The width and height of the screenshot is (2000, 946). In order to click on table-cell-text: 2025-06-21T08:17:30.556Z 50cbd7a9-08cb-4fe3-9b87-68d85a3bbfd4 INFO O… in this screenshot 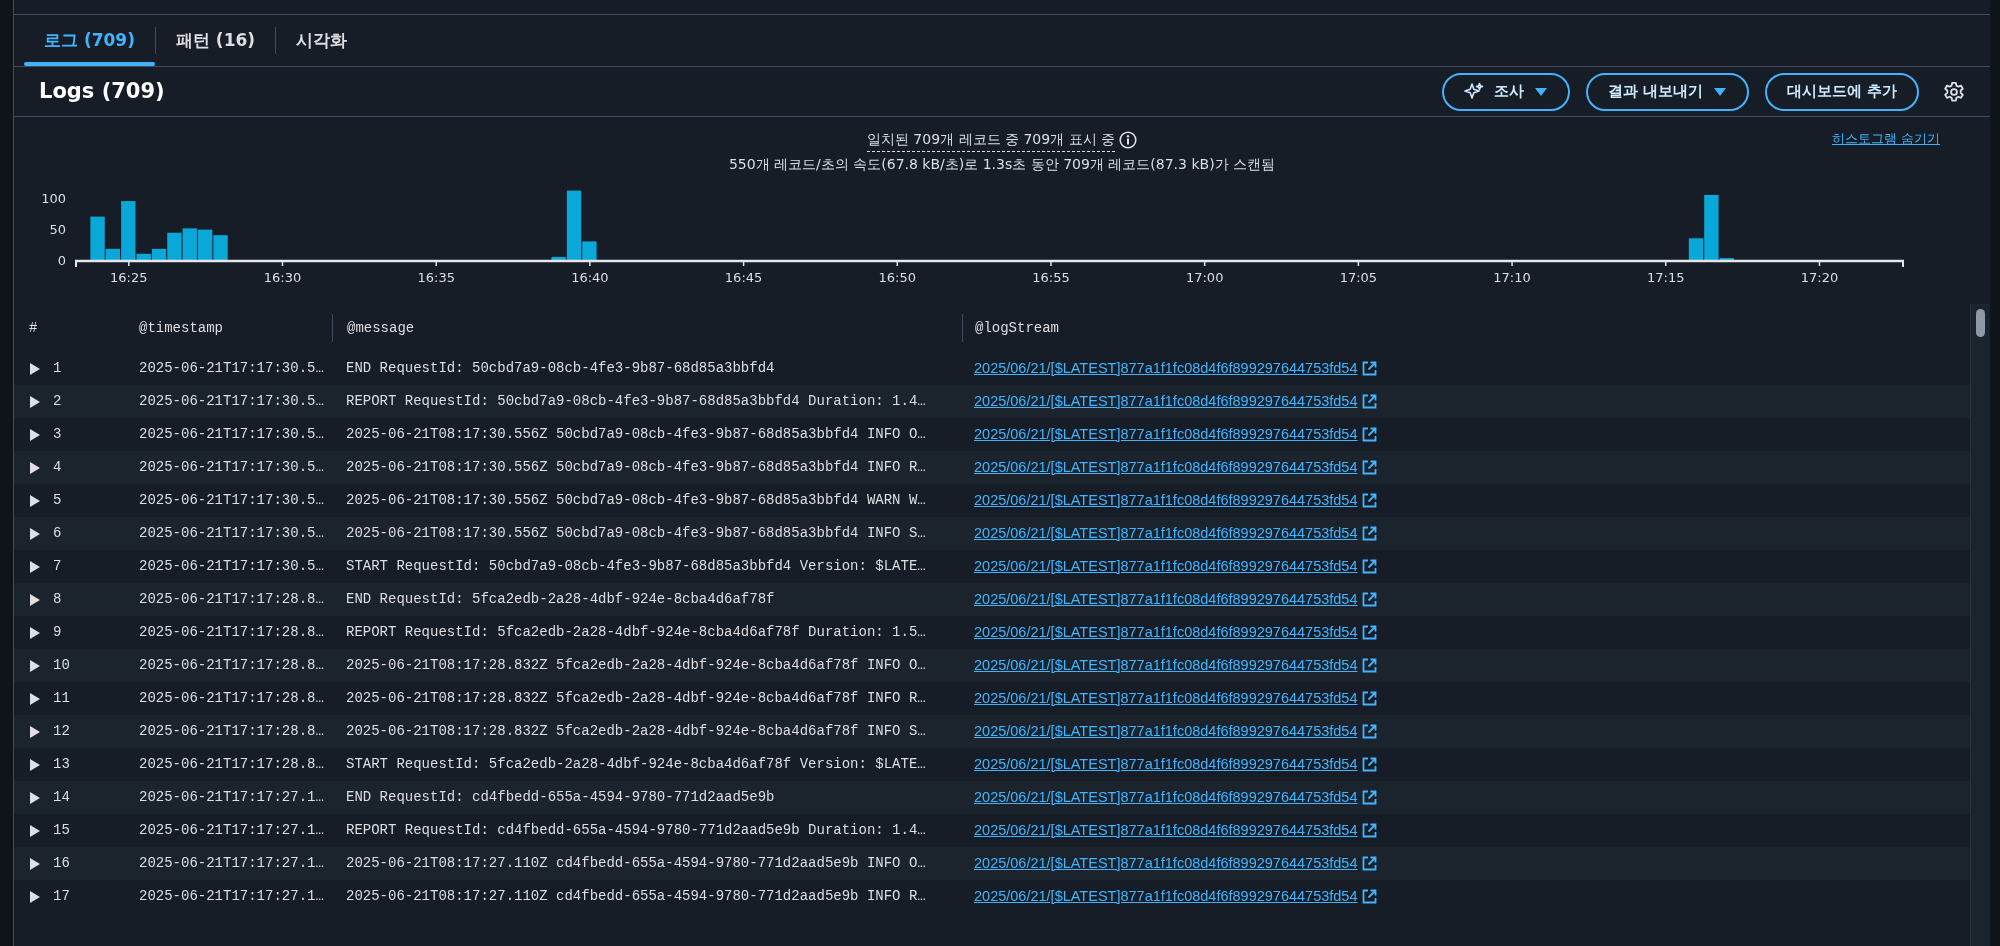, I will do `click(636, 434)`.